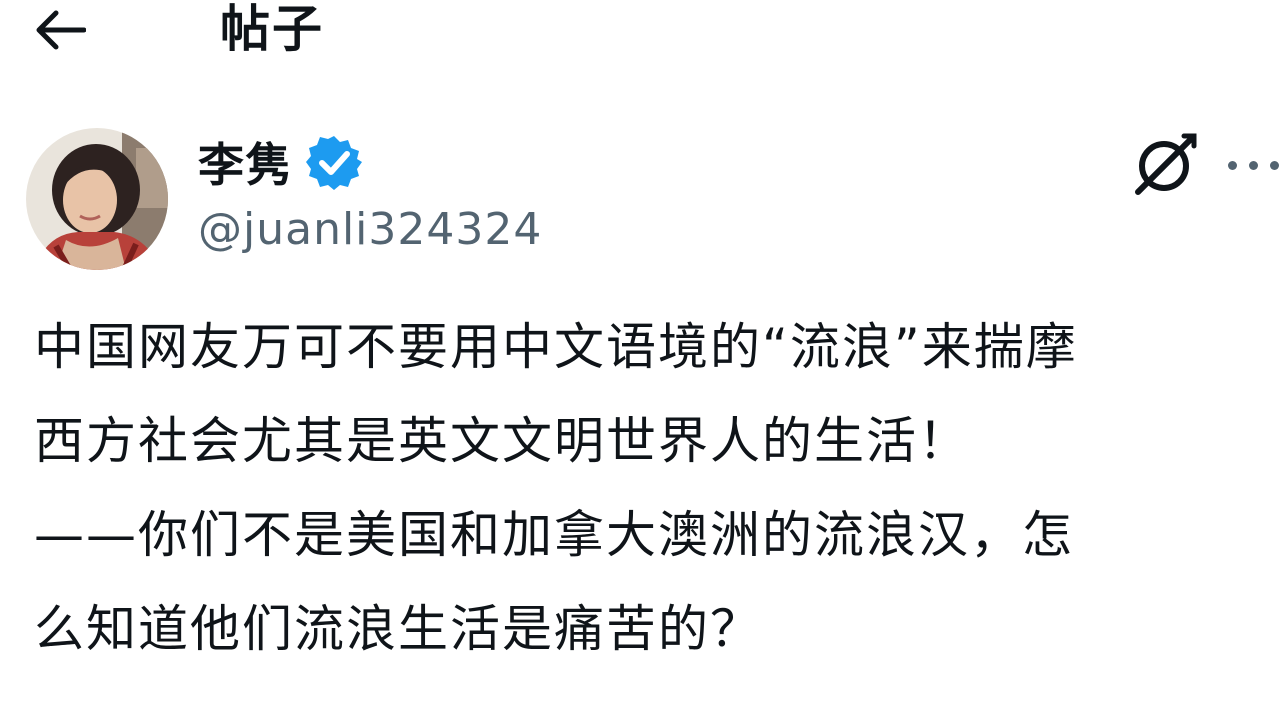 Image resolution: width=1280 pixels, height=714 pixels. What do you see at coordinates (245, 162) in the screenshot?
I see `author-display-name: 李隽` at bounding box center [245, 162].